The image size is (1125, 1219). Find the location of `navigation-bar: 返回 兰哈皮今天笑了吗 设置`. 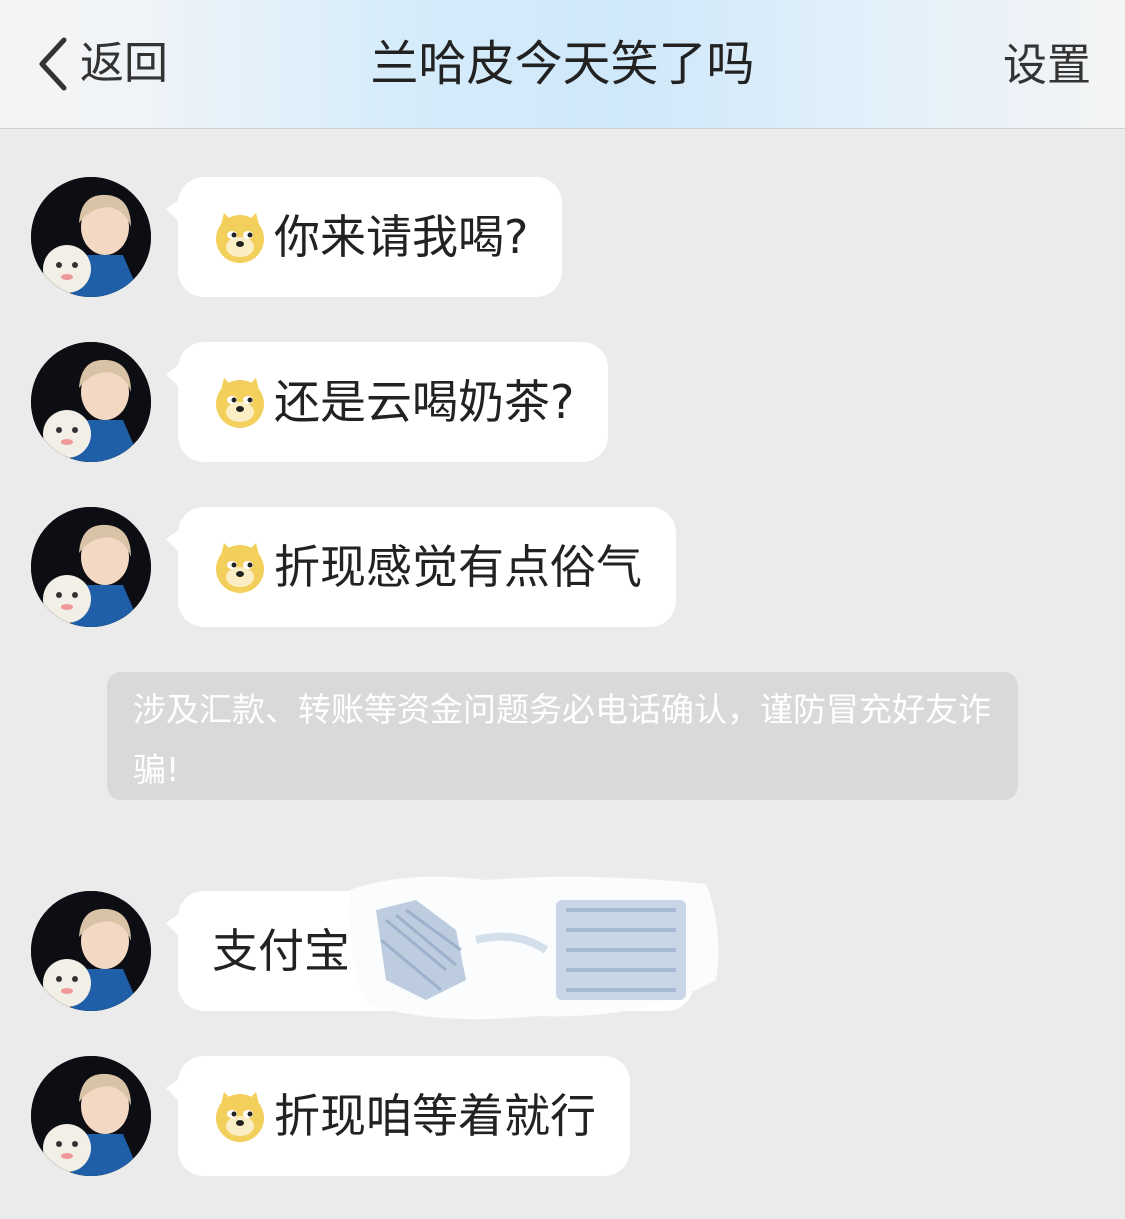

navigation-bar: 返回 兰哈皮今天笑了吗 设置 is located at coordinates (562, 64).